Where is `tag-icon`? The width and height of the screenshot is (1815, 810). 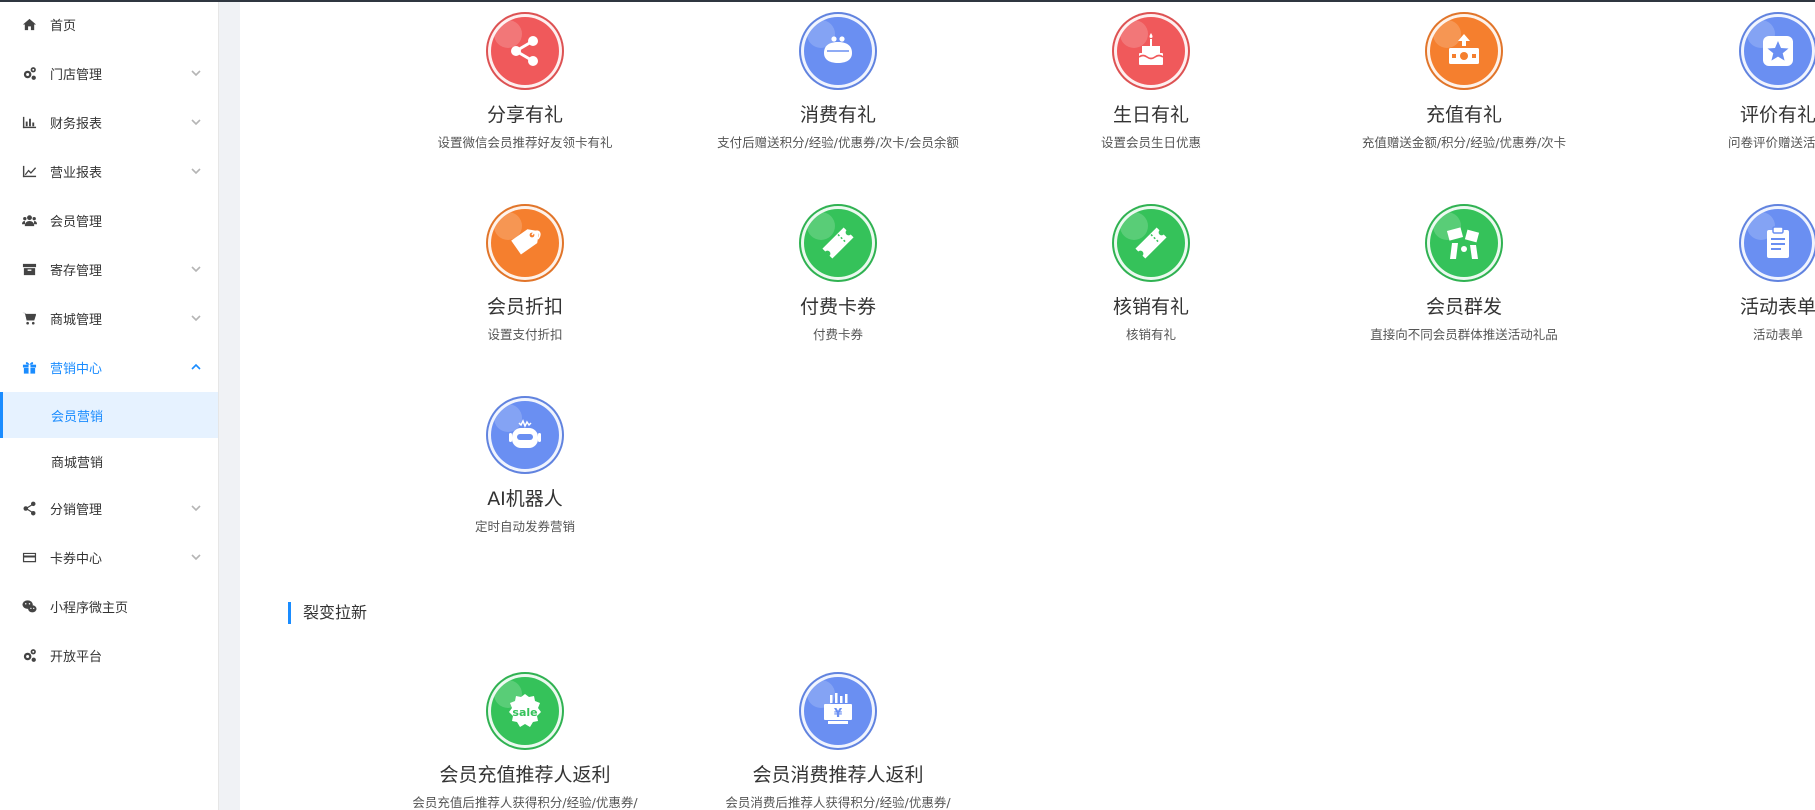 tag-icon is located at coordinates (525, 243).